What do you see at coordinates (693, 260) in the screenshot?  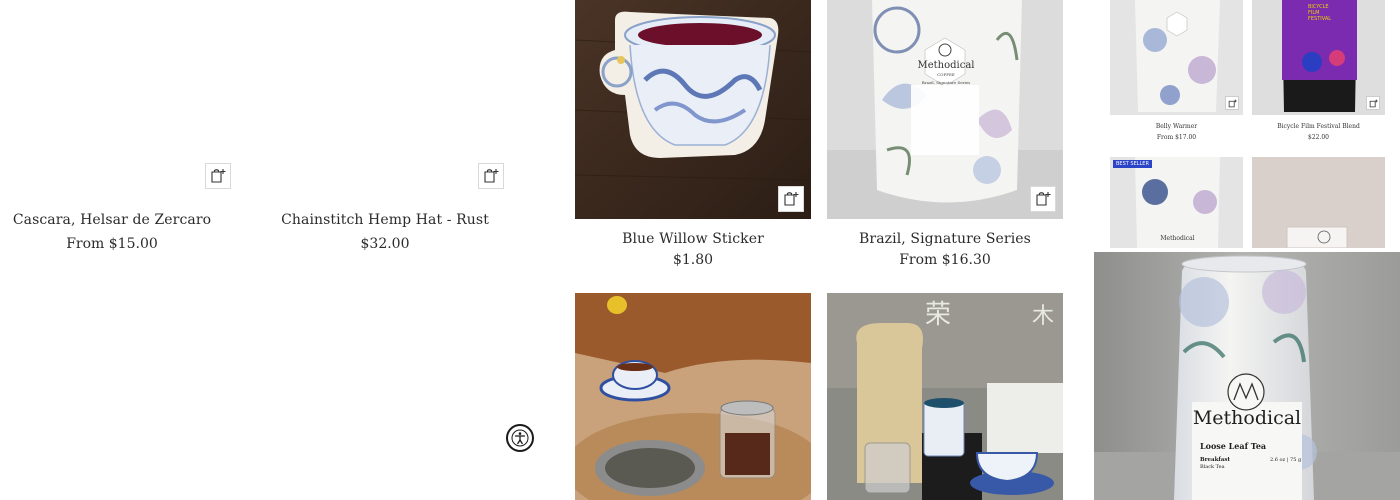 I see `product-price: $1.80` at bounding box center [693, 260].